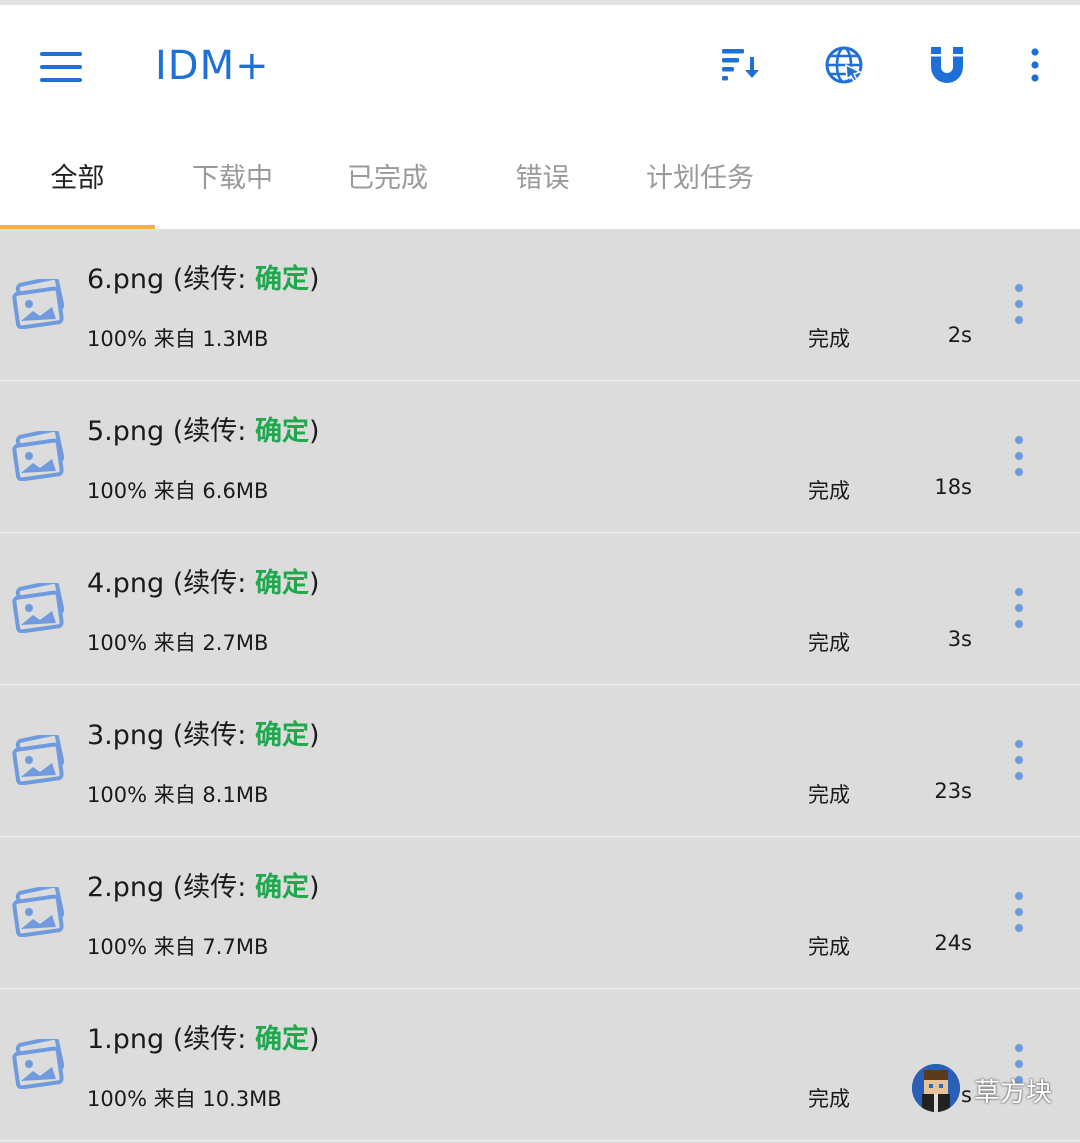 The image size is (1080, 1143). I want to click on file-name: 5.png, so click(126, 431).